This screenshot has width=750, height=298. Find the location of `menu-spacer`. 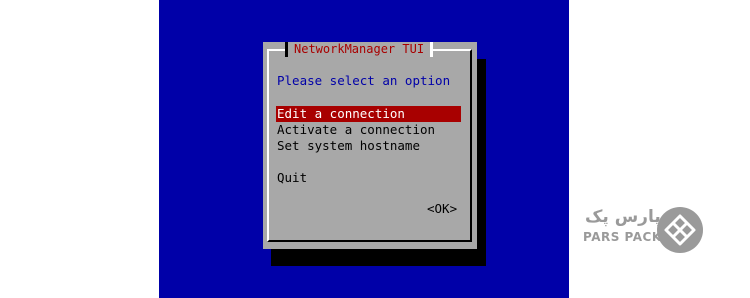

menu-spacer is located at coordinates (368, 162).